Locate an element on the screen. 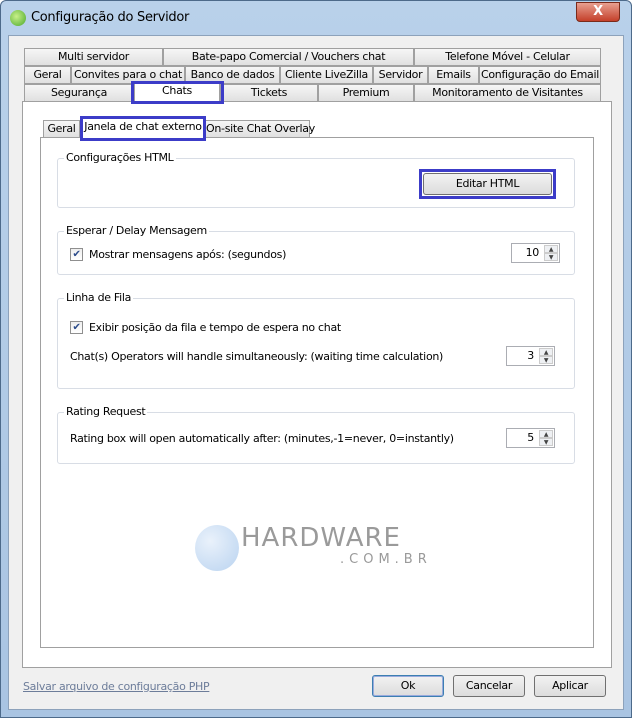  app-icon is located at coordinates (18, 18).